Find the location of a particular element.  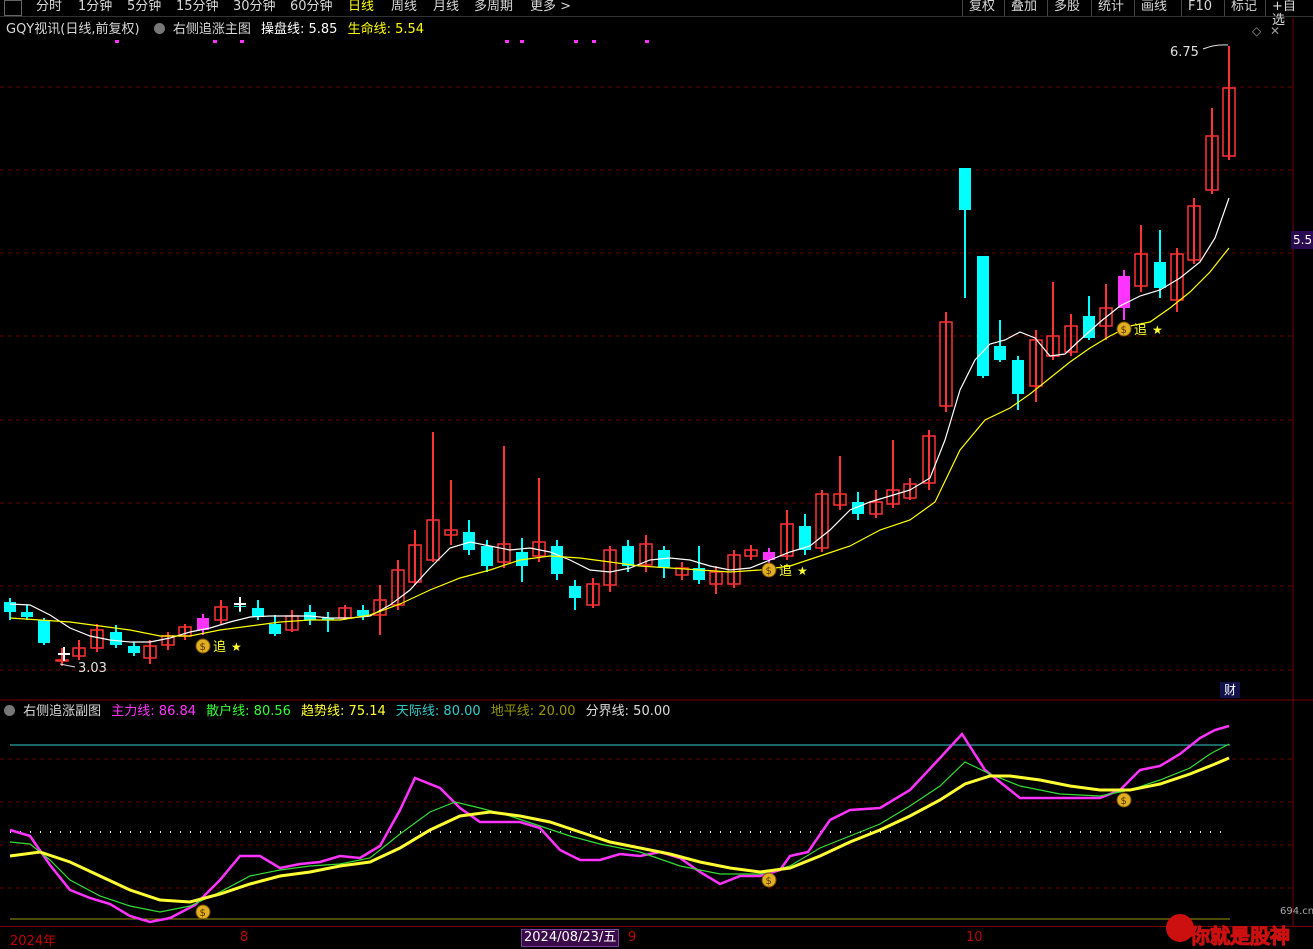

watermark-site: 694.cn is located at coordinates (1296, 911).